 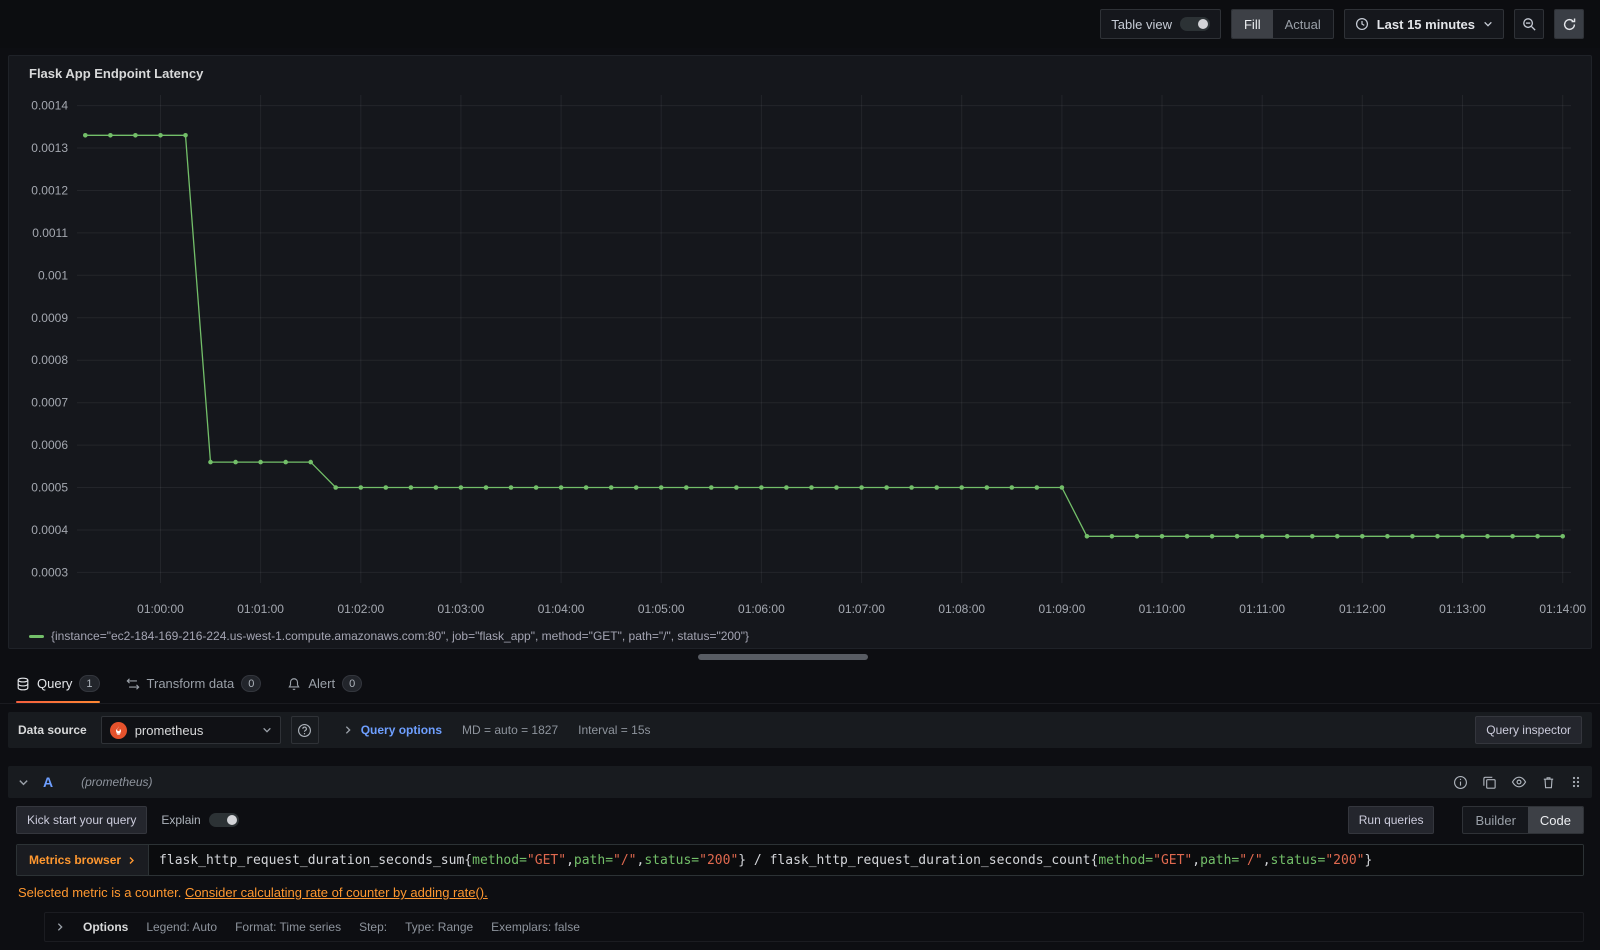 I want to click on refresh-button, so click(x=1569, y=24).